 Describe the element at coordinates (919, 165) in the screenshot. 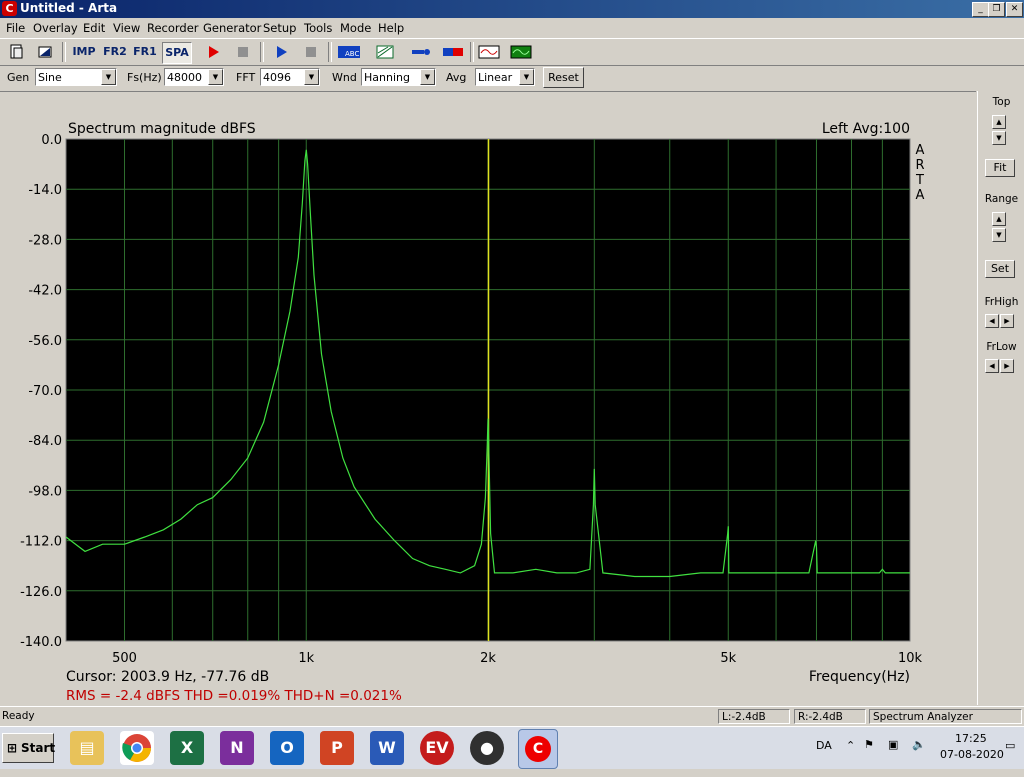

I see `brand-letter: R` at that location.